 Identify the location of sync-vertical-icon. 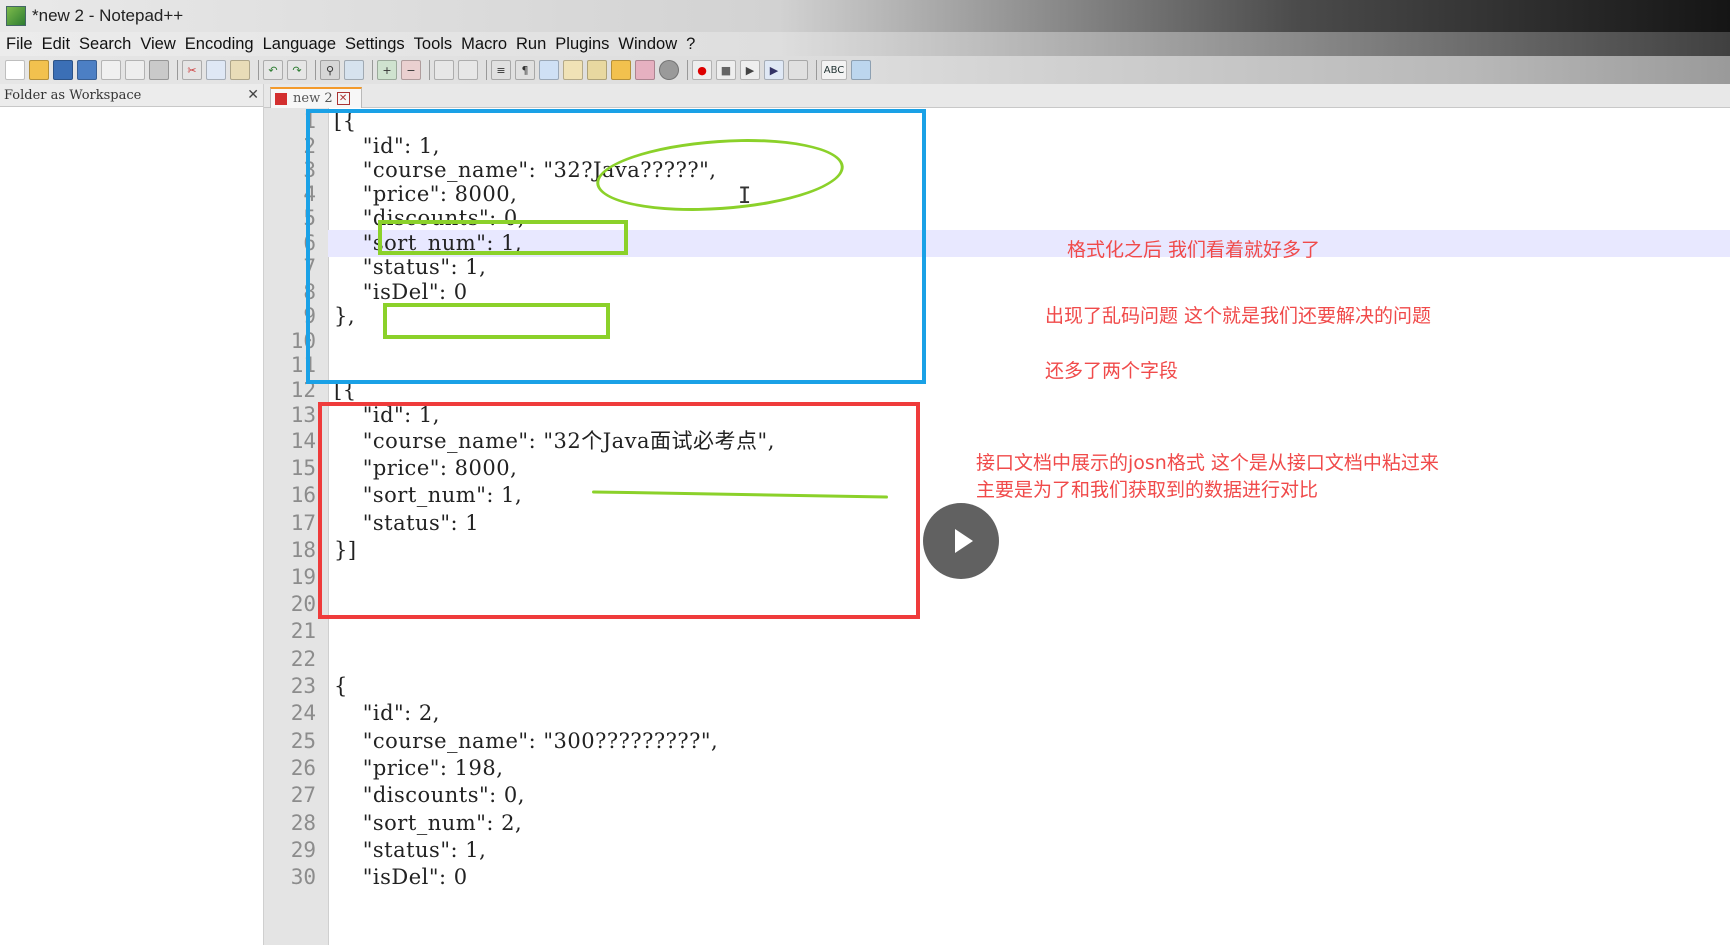
(444, 70).